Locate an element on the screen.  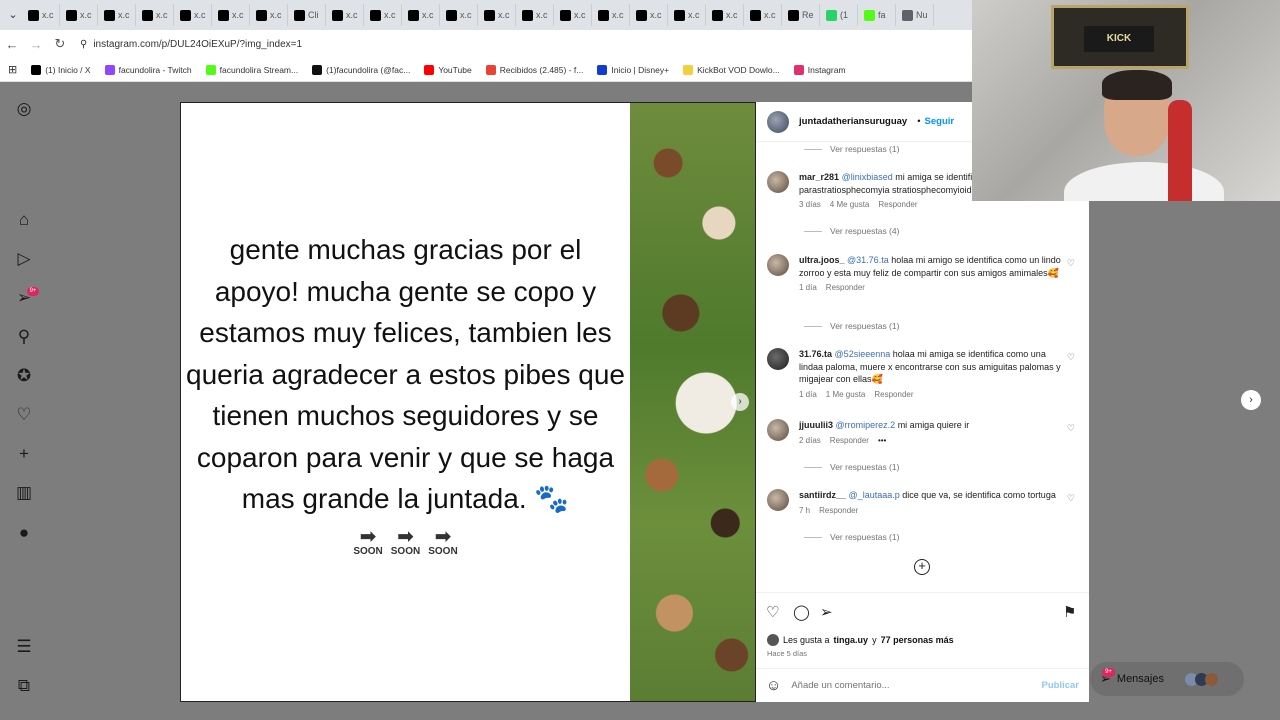
comment-username: ultra.joos_ is located at coordinates (822, 260).